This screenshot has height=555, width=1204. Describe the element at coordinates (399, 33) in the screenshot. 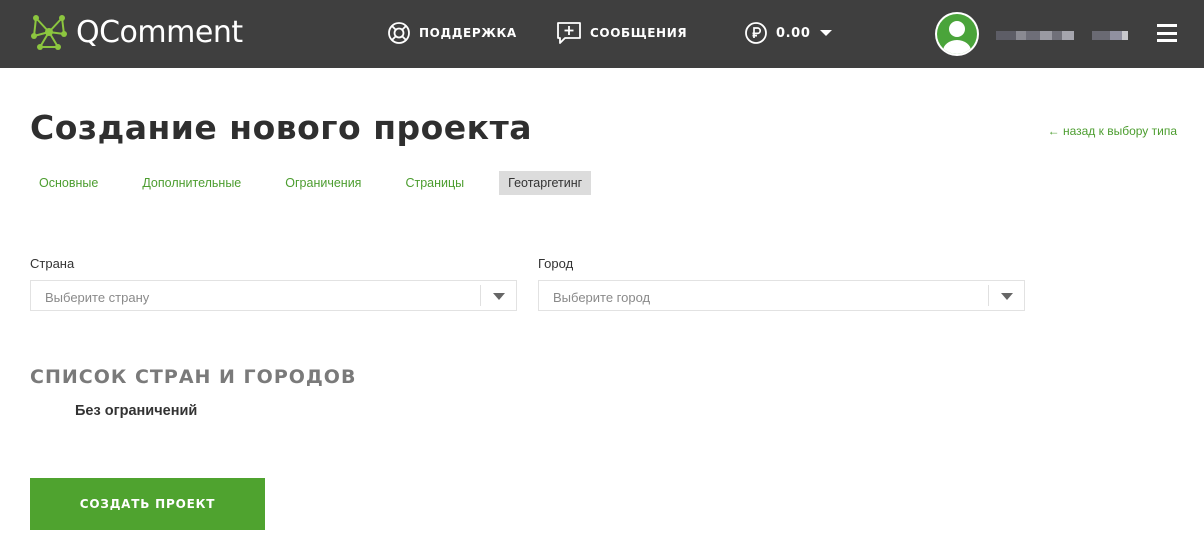

I see `lifebuoy-icon` at that location.